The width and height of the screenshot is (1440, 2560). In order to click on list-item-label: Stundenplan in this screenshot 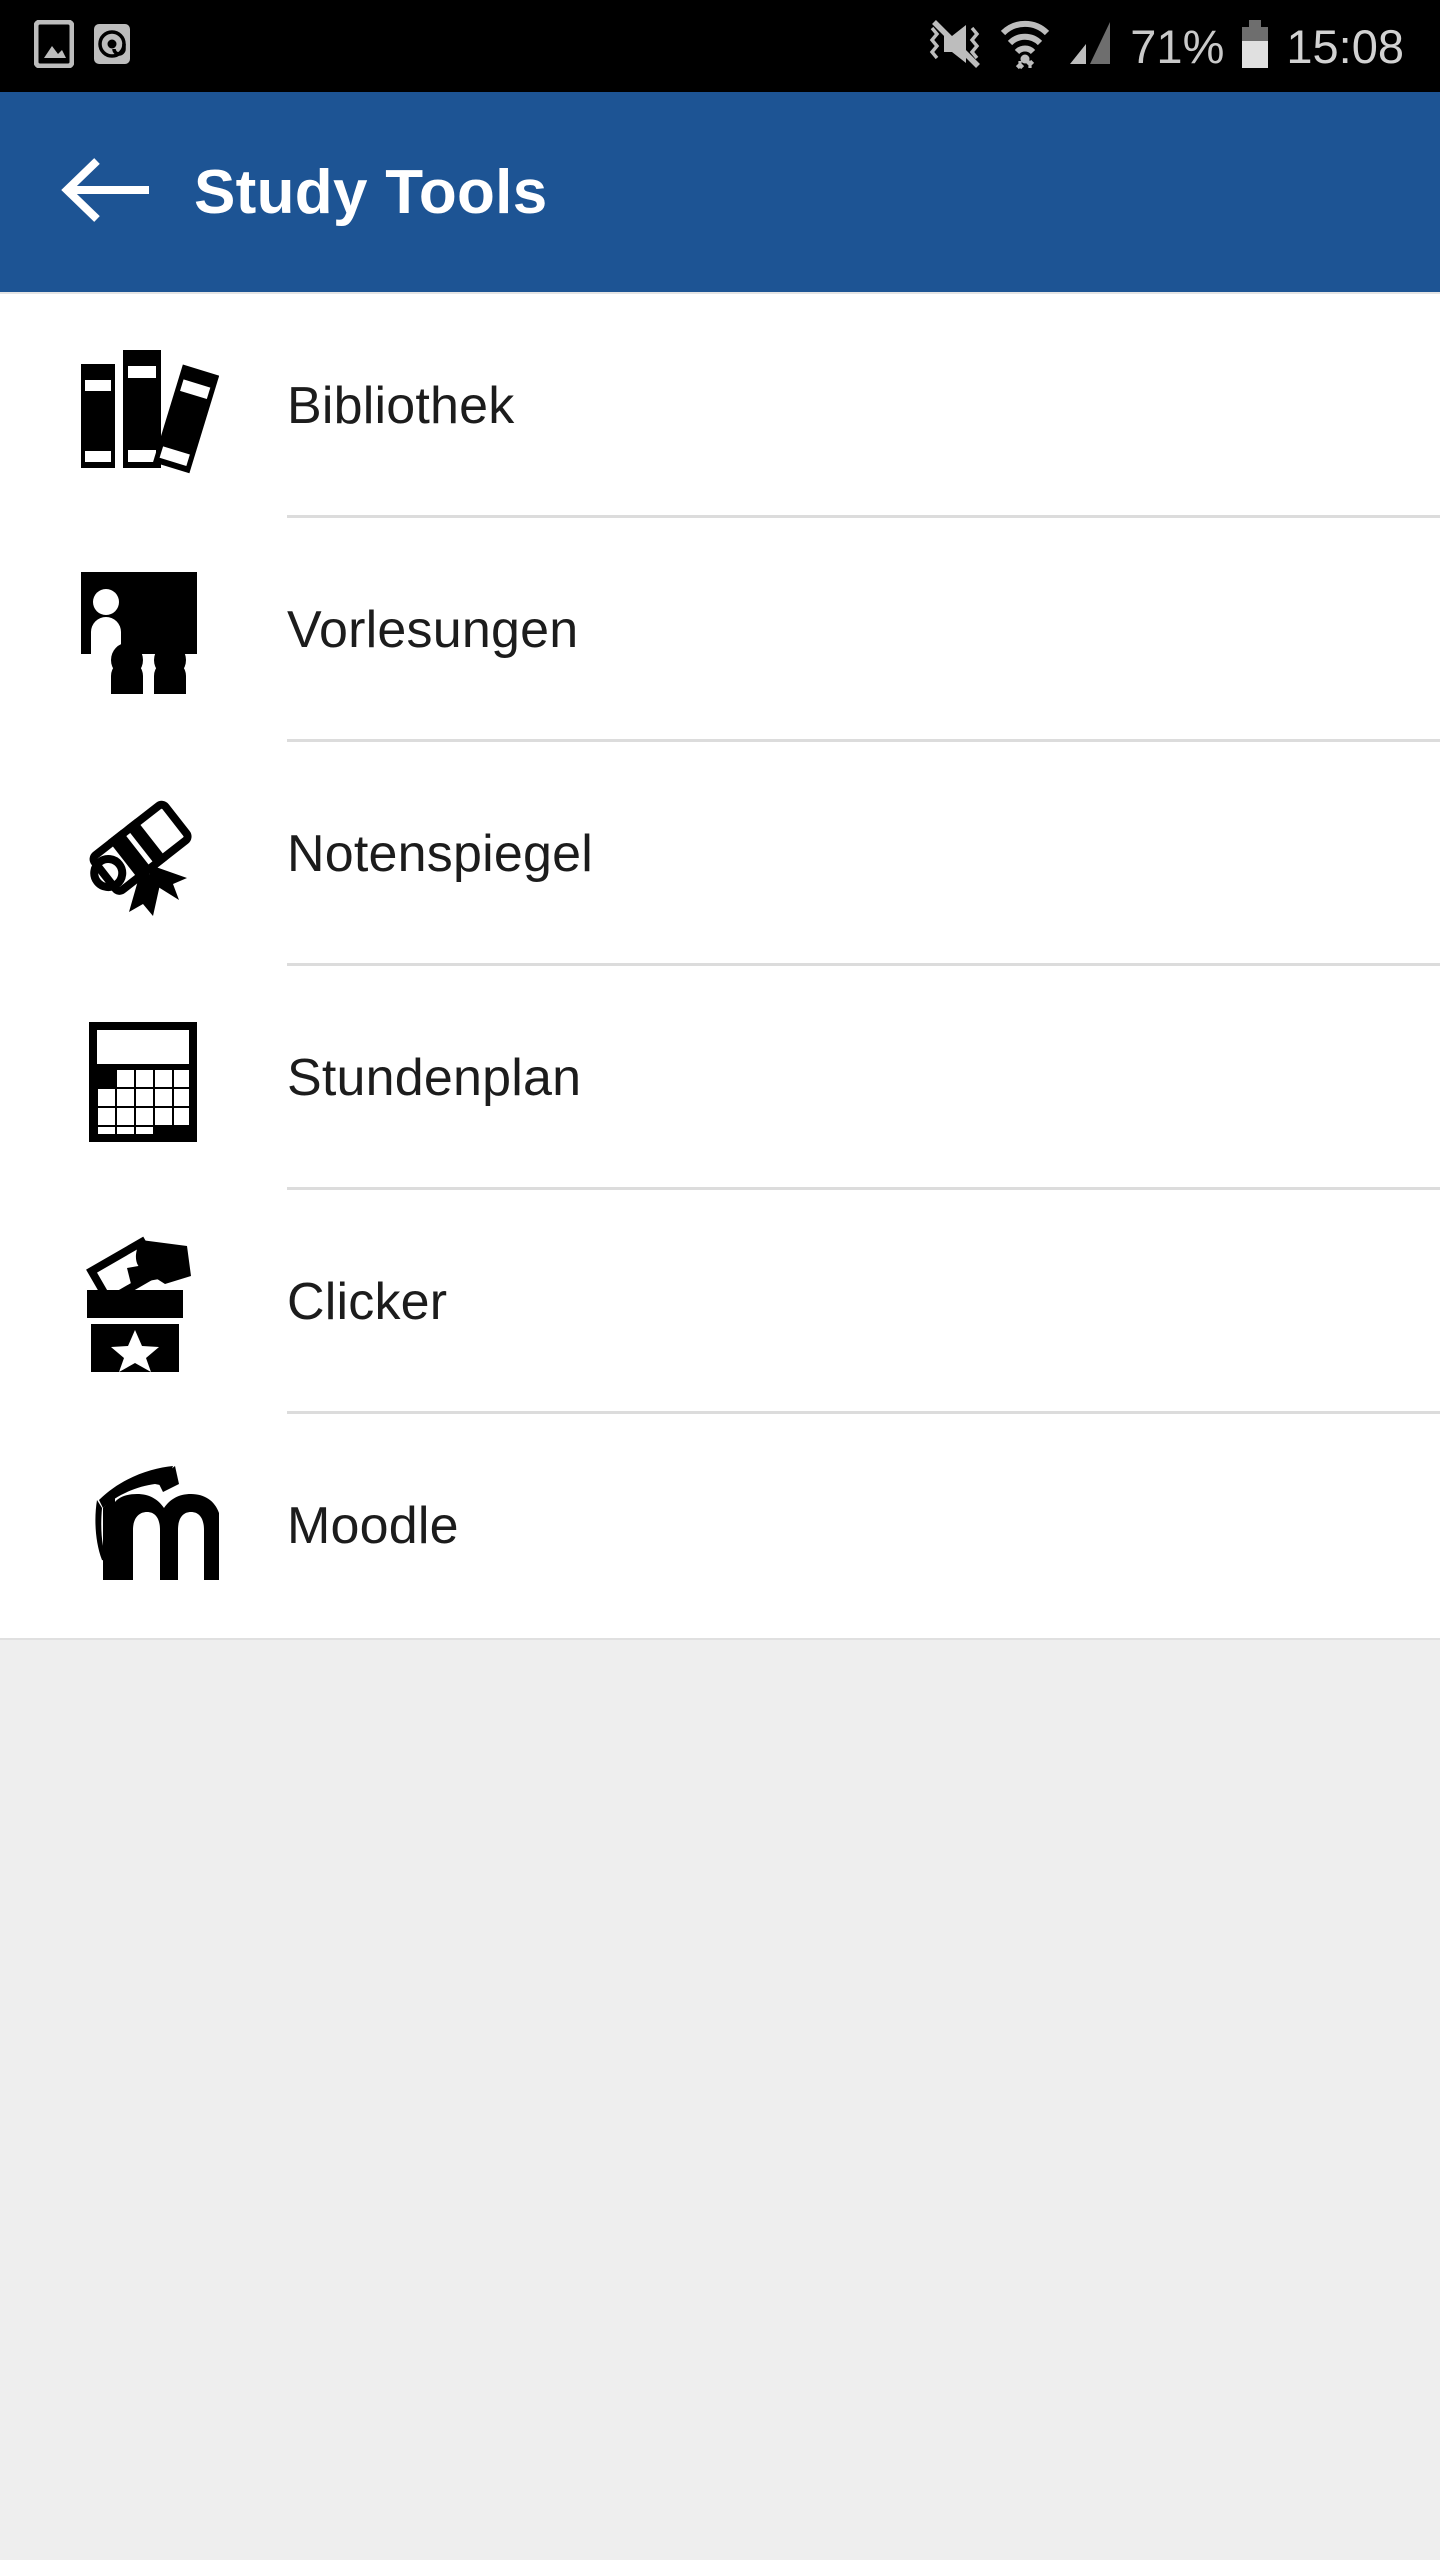, I will do `click(434, 1078)`.